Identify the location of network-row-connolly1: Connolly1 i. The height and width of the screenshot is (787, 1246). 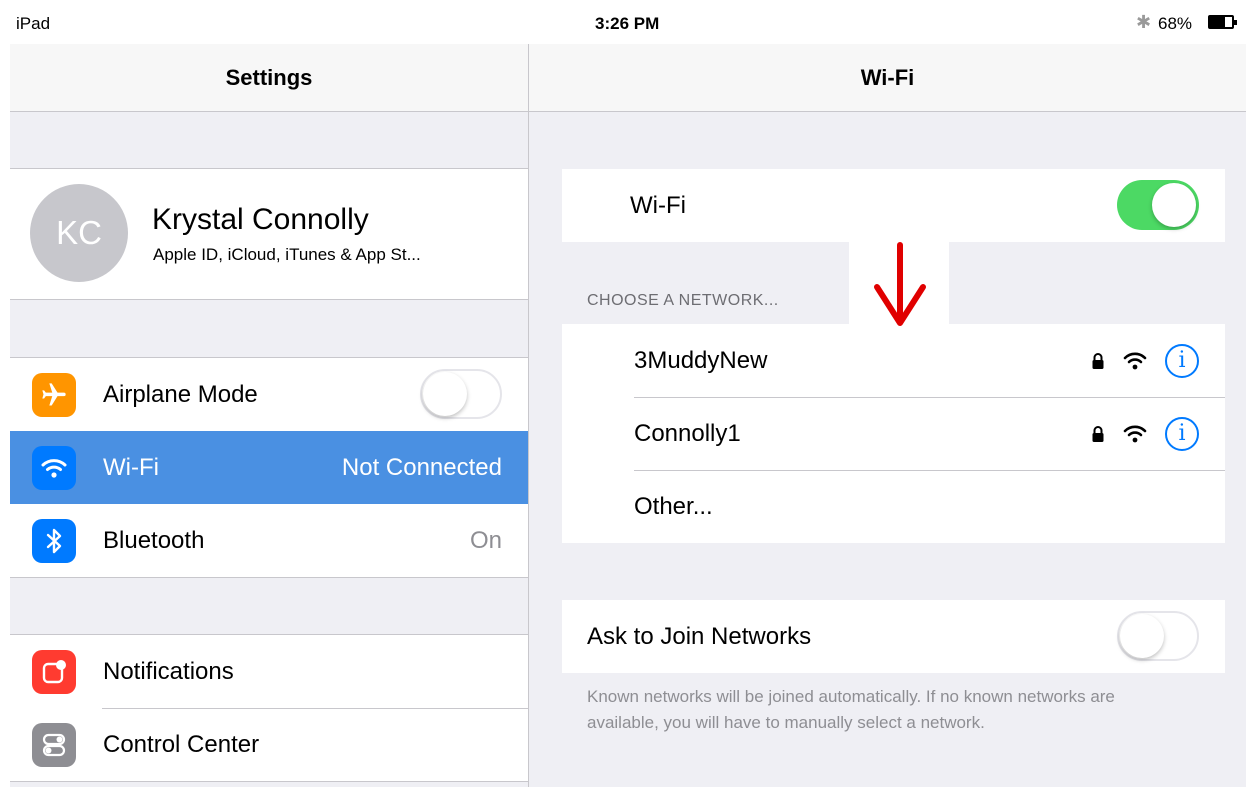
(893, 433).